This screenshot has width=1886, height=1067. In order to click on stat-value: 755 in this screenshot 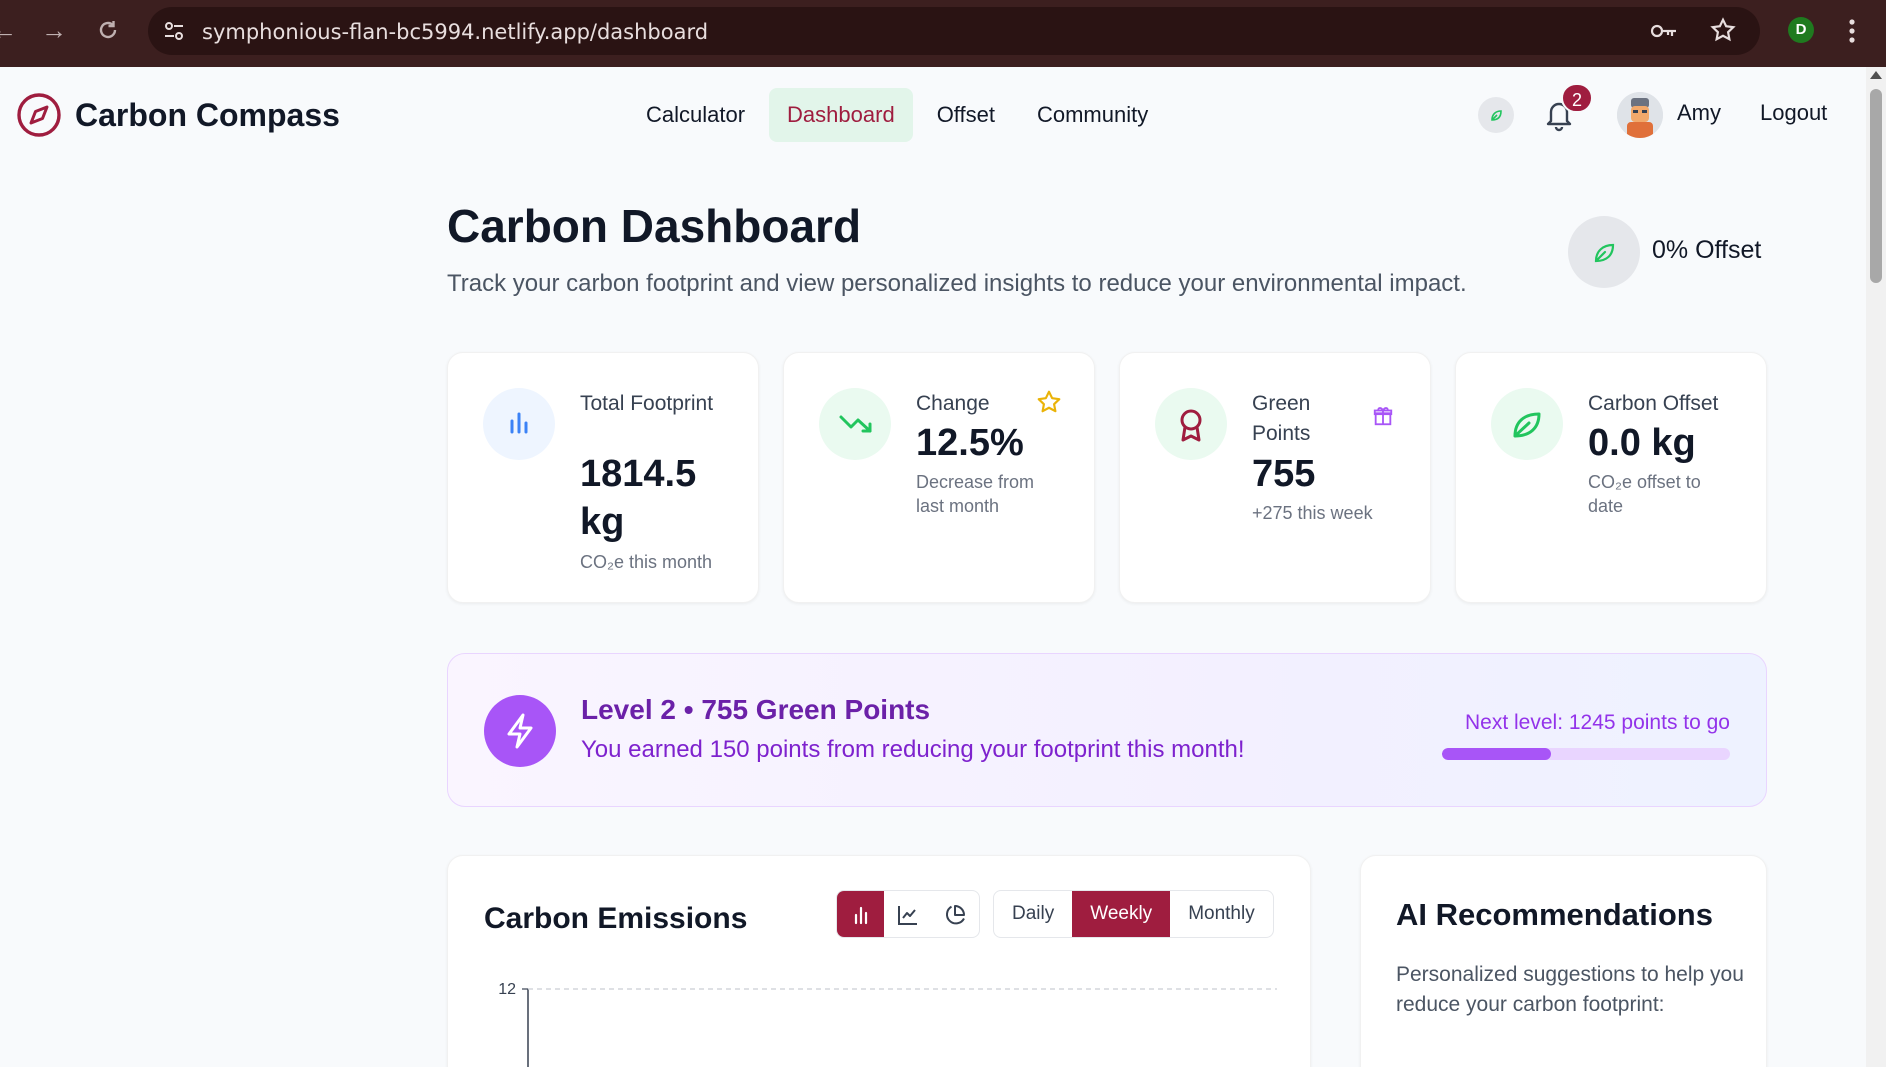, I will do `click(1284, 474)`.